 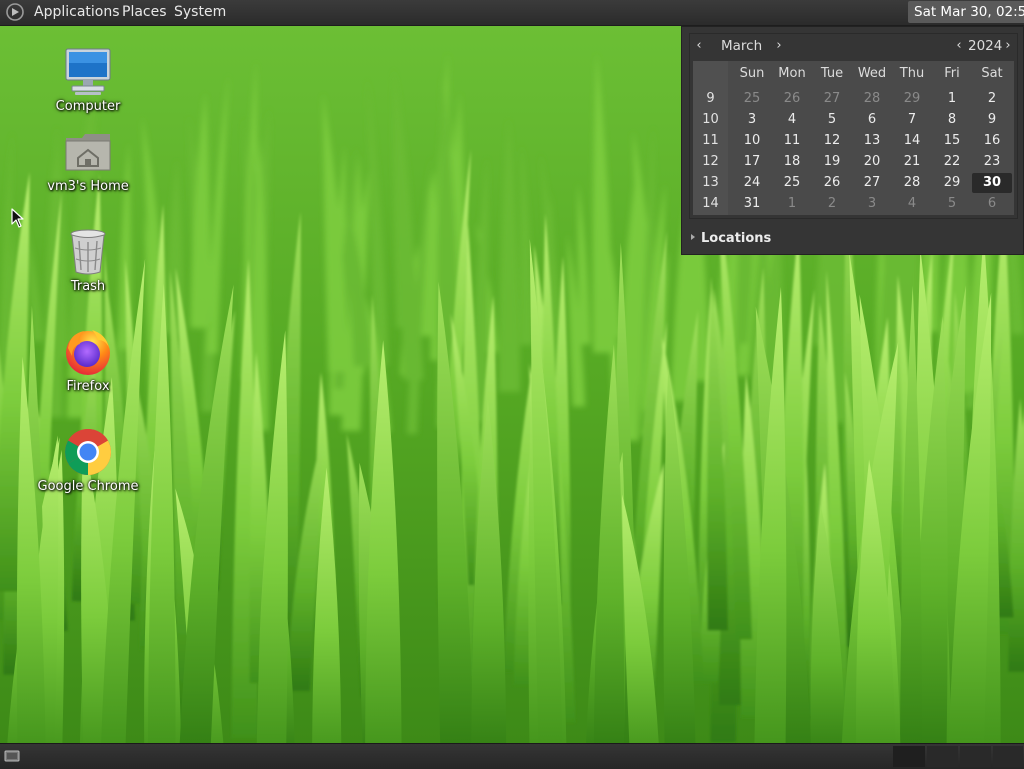 I want to click on calendar-day: 14, so click(x=912, y=141).